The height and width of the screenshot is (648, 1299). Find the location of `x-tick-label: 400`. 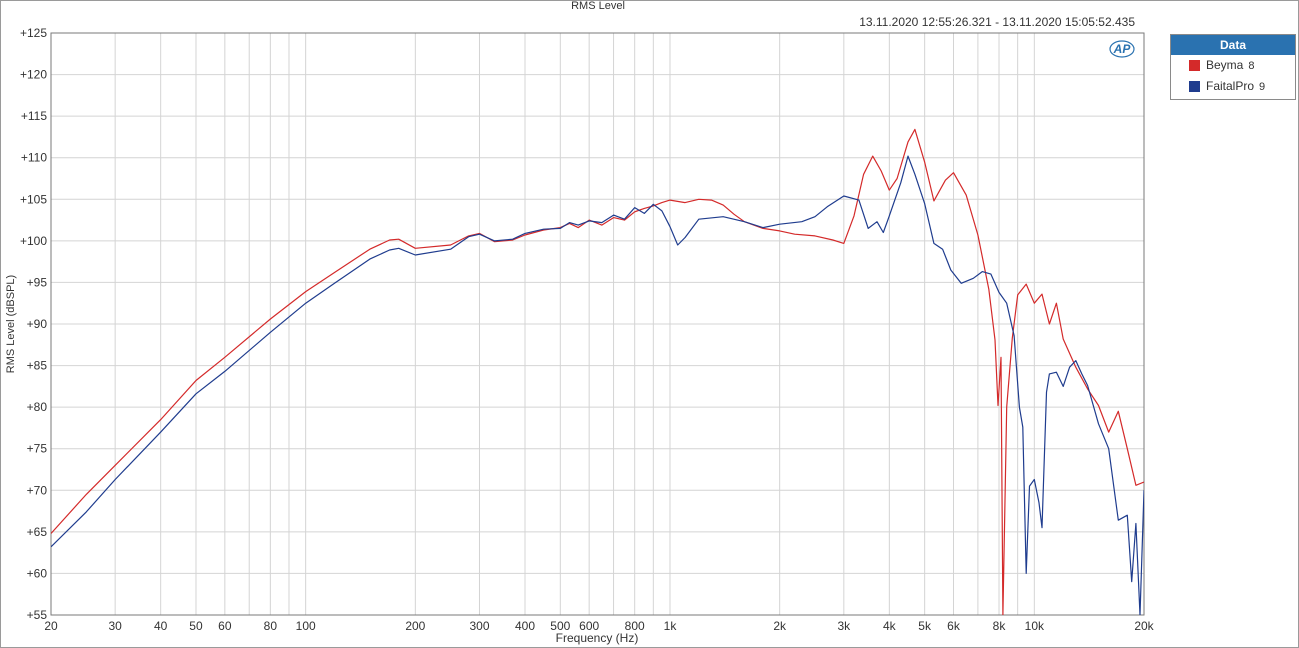

x-tick-label: 400 is located at coordinates (525, 626).